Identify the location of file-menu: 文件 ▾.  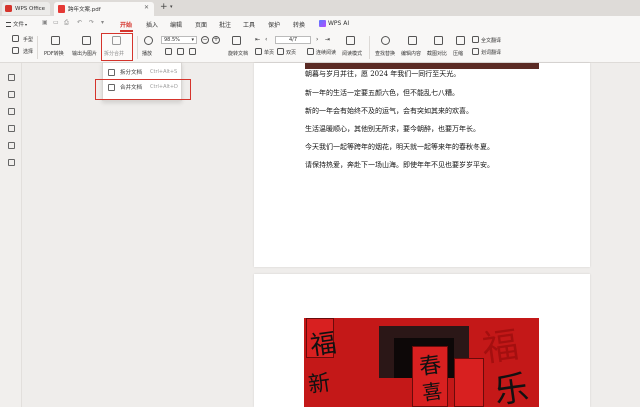
(16, 24).